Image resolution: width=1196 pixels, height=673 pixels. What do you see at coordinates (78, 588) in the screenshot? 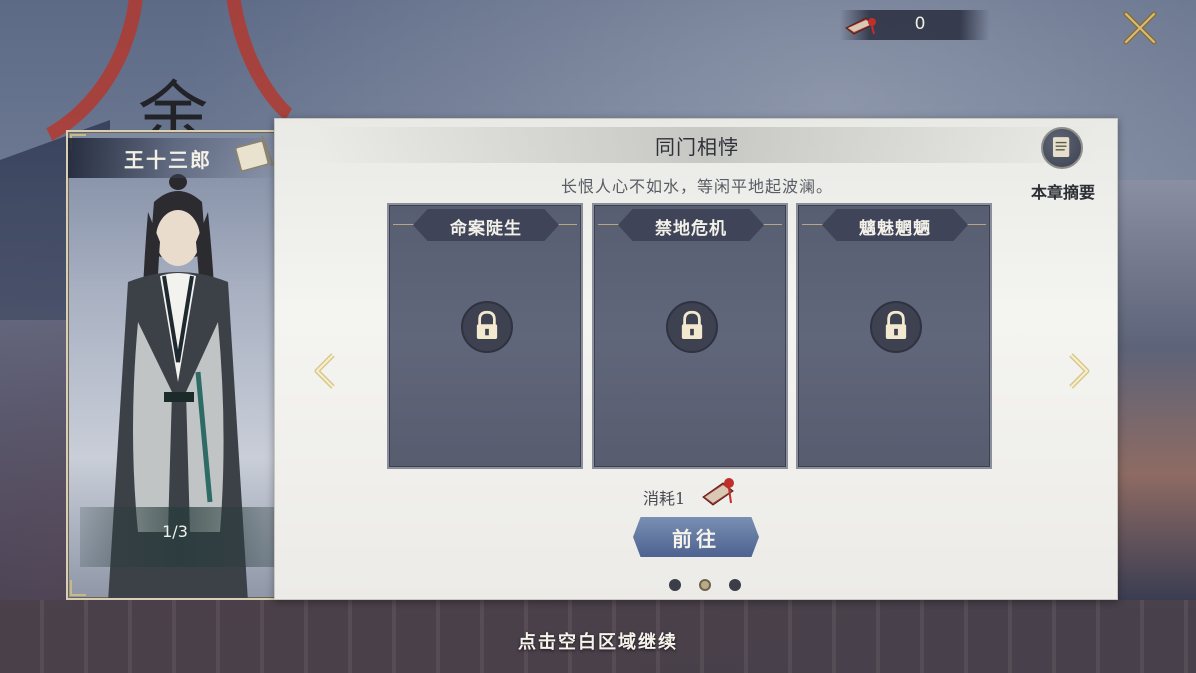
I see `card-corner-ornament` at bounding box center [78, 588].